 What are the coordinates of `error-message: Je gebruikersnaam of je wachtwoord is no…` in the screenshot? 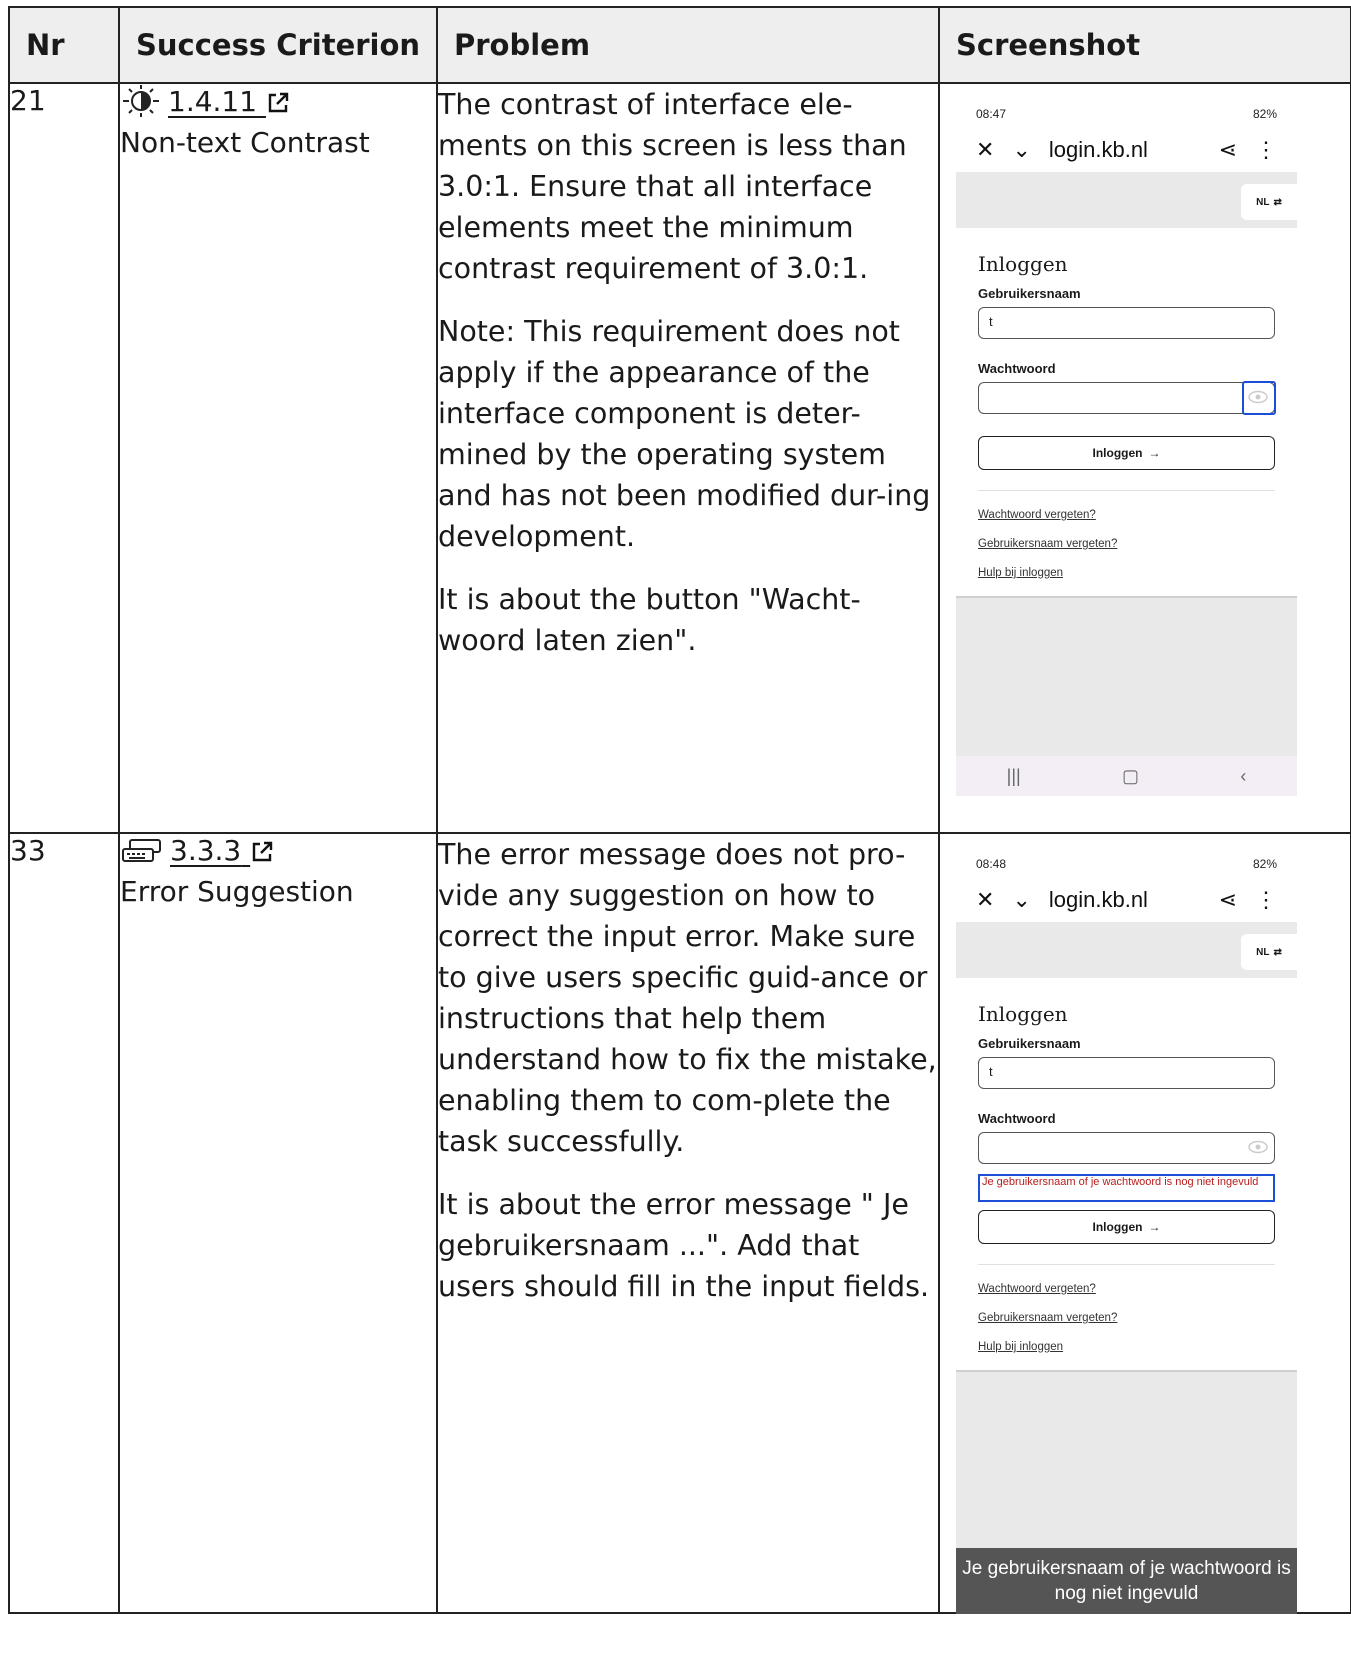 It's located at (1126, 1188).